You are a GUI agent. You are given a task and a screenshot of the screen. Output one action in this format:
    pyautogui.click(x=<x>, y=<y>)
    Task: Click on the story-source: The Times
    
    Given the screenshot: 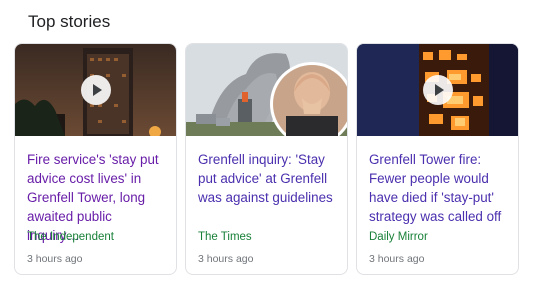 What is the action you would take?
    pyautogui.click(x=225, y=237)
    